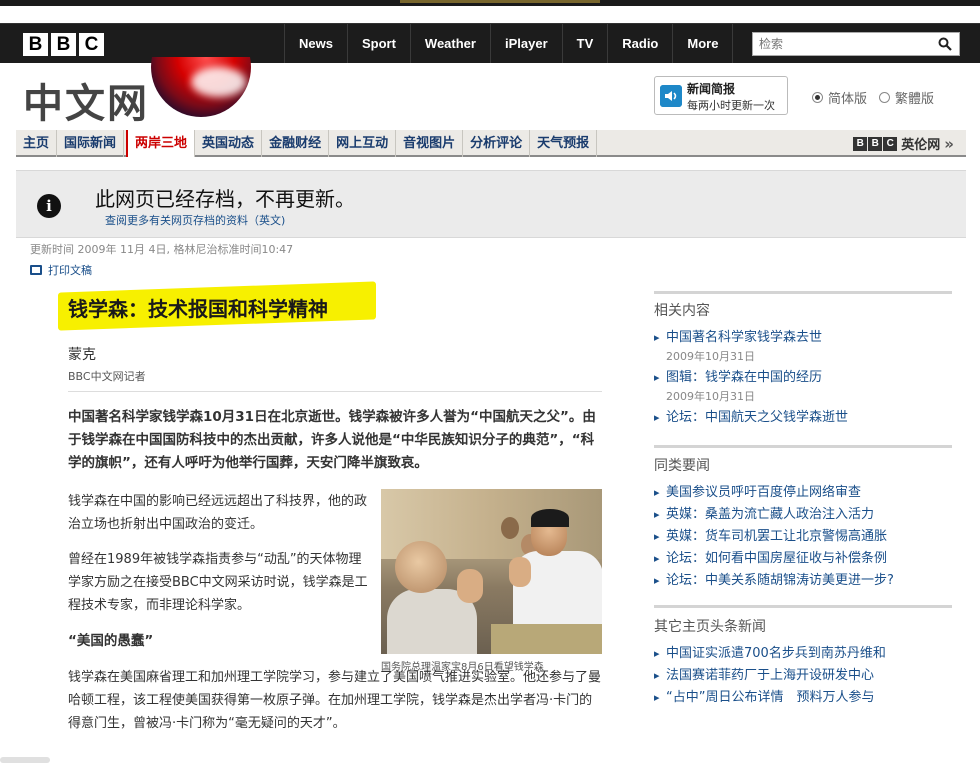  Describe the element at coordinates (86, 100) in the screenshot. I see `site-title: 中文网` at that location.